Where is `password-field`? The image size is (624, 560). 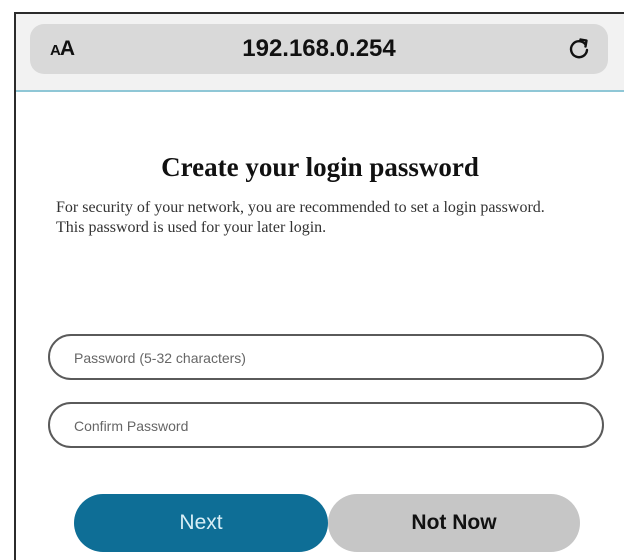
password-field is located at coordinates (326, 357).